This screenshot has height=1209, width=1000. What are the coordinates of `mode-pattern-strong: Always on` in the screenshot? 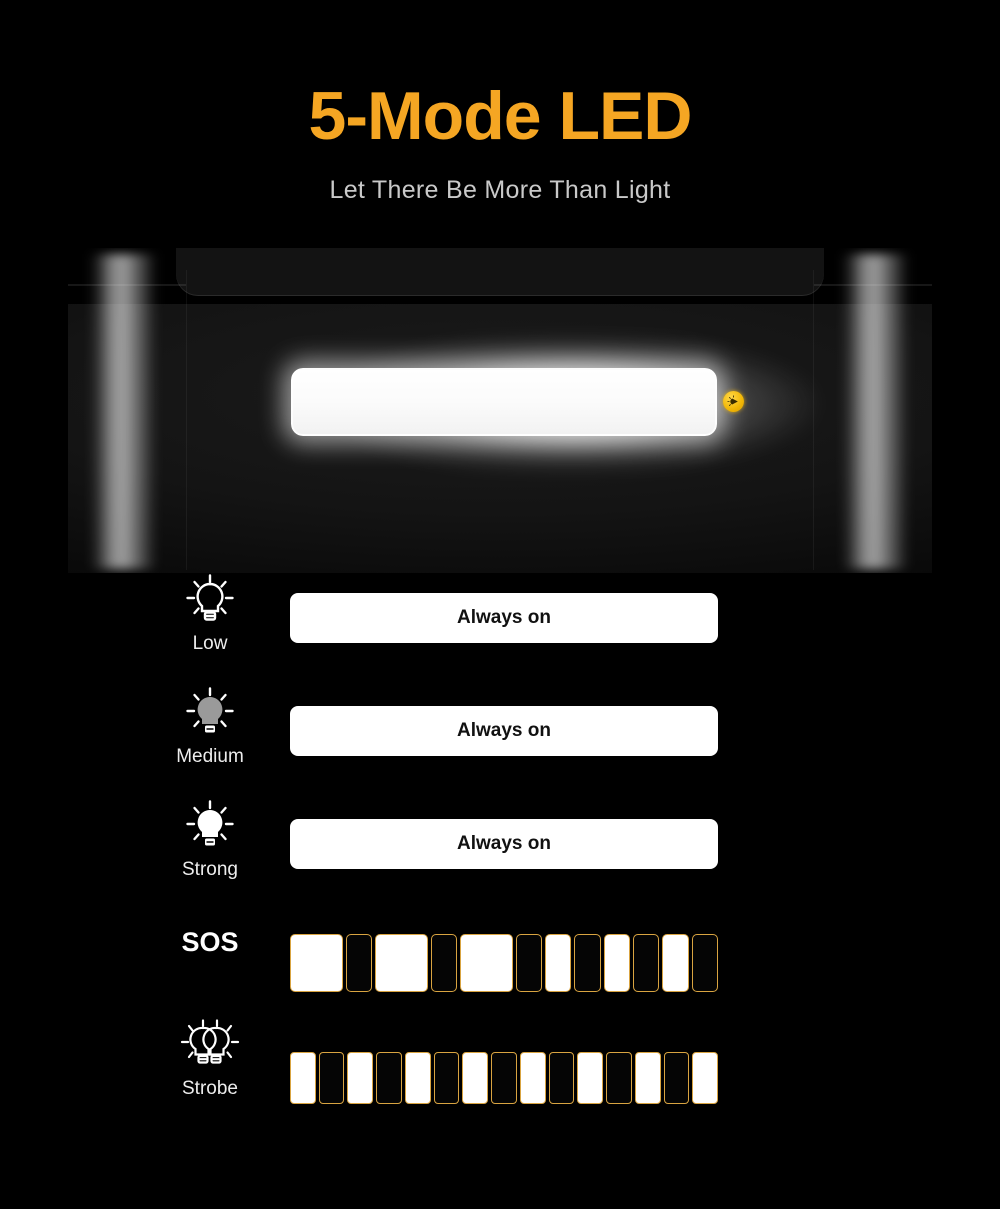 It's located at (504, 830).